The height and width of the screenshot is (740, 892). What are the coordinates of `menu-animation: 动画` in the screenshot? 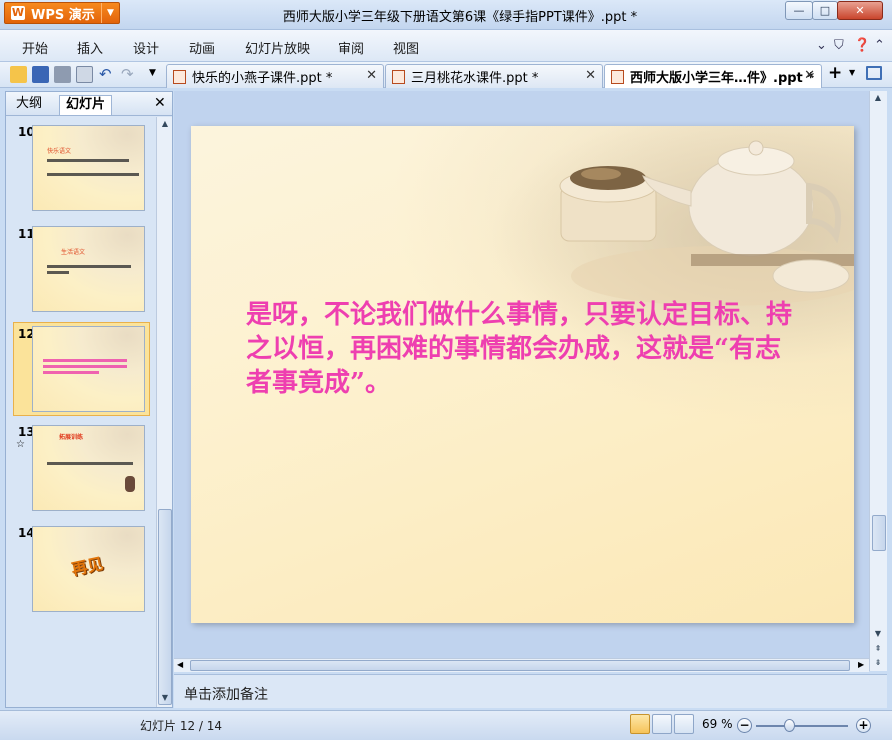 It's located at (202, 47).